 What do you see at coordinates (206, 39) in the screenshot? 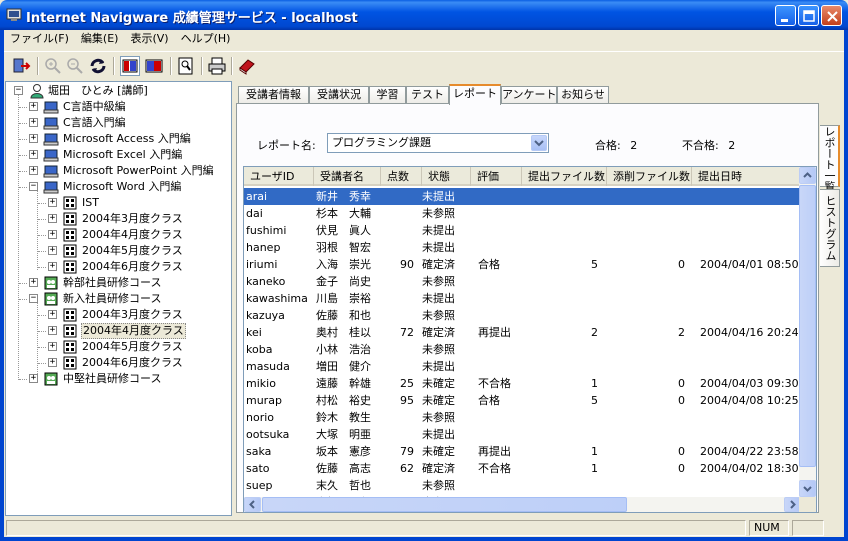
I see `menu-help: ヘルプ(H)` at bounding box center [206, 39].